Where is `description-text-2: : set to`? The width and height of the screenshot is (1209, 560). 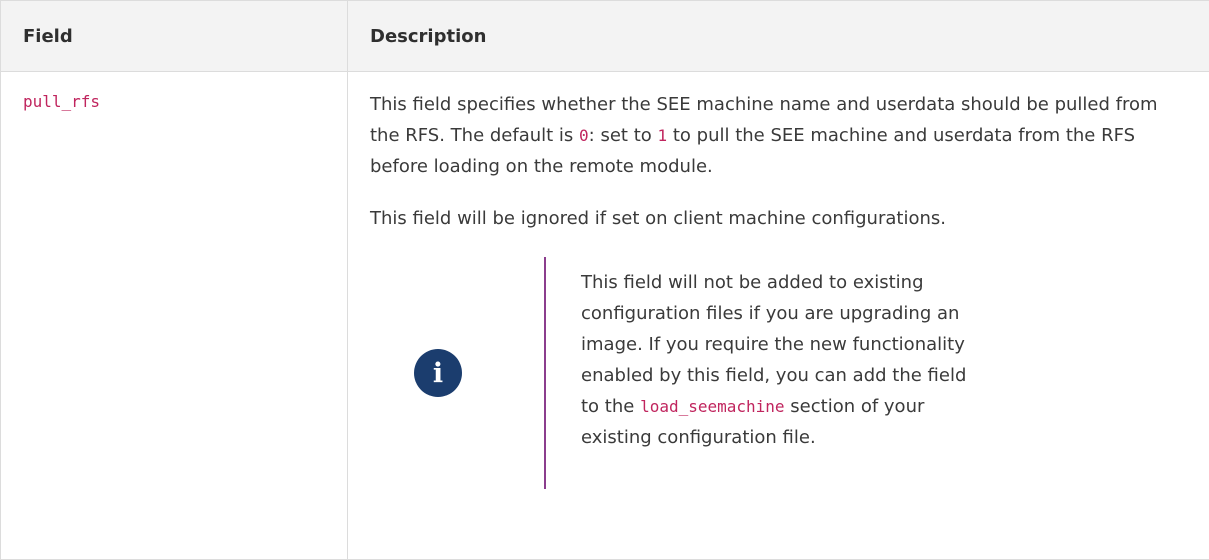 description-text-2: : set to is located at coordinates (623, 135).